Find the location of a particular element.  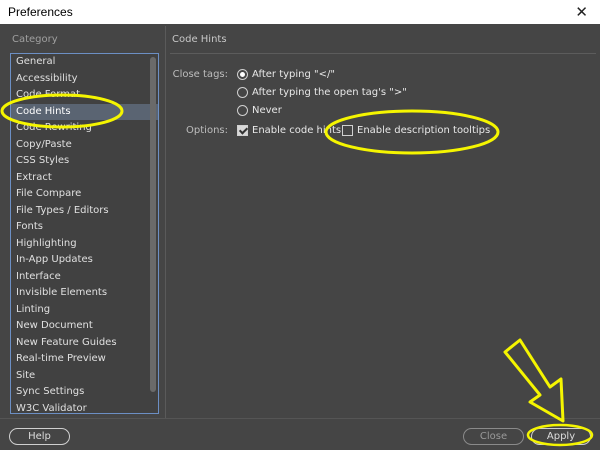

arrow-to-apply is located at coordinates (534, 380).